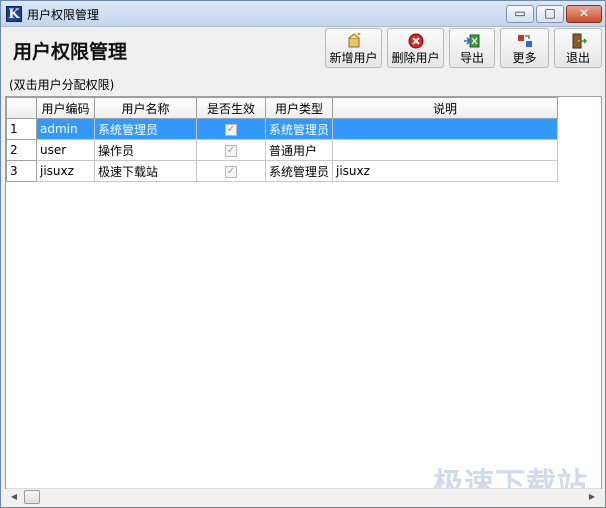  Describe the element at coordinates (578, 41) in the screenshot. I see `exit-icon` at that location.